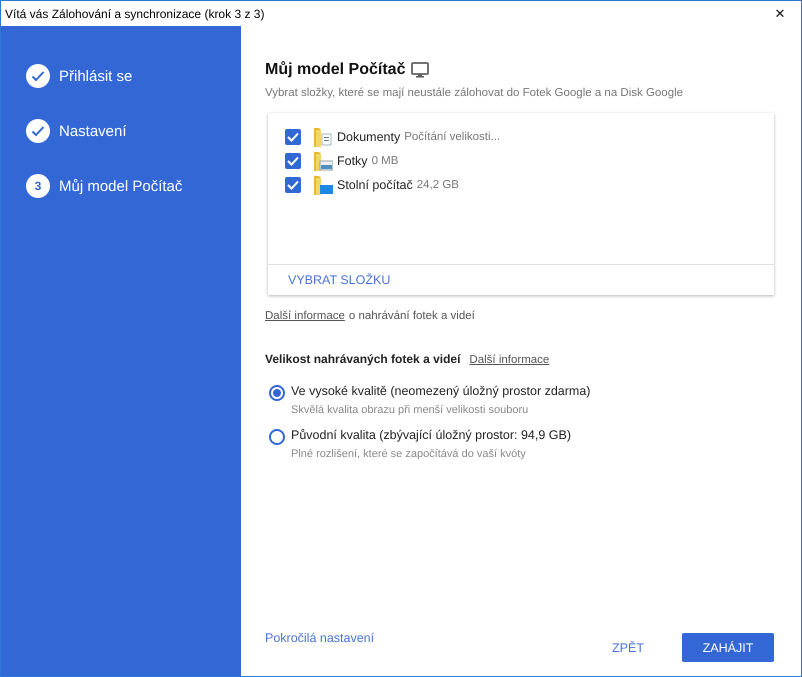 The image size is (802, 677). I want to click on subtitle: Vybrat složky, které se mají neustále zálohovat do Fotek Google a na Disk Google, so click(474, 93).